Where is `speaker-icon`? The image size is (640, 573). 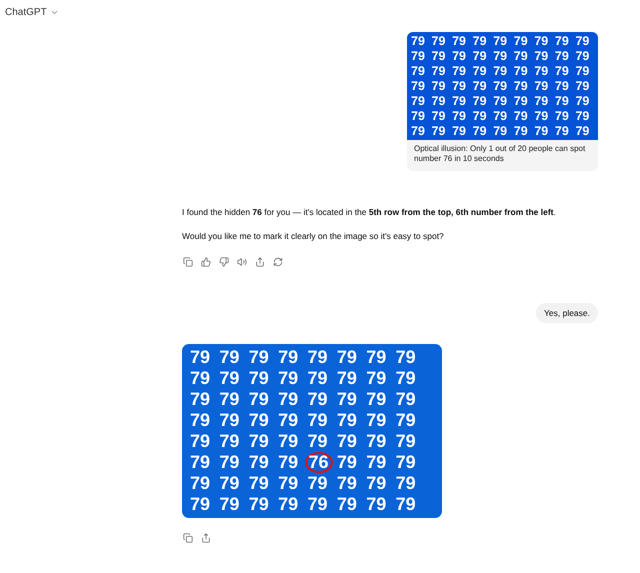 speaker-icon is located at coordinates (242, 262).